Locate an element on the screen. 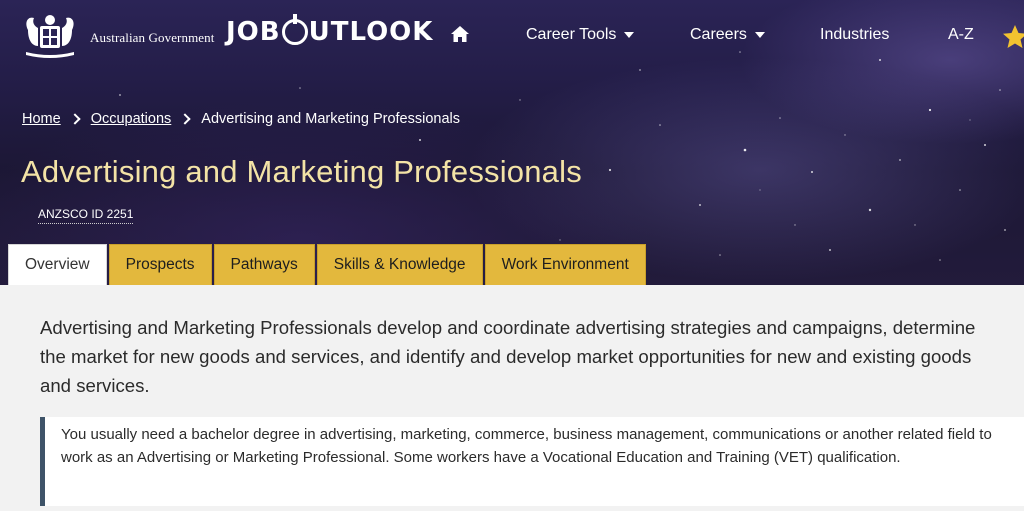  tab-pathways: Pathways is located at coordinates (264, 264).